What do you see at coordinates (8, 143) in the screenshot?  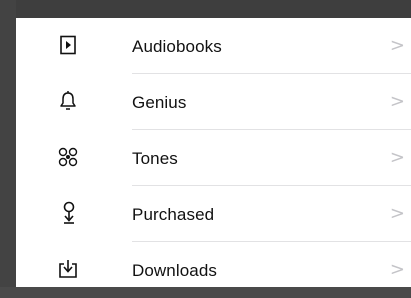 I see `left-edge` at bounding box center [8, 143].